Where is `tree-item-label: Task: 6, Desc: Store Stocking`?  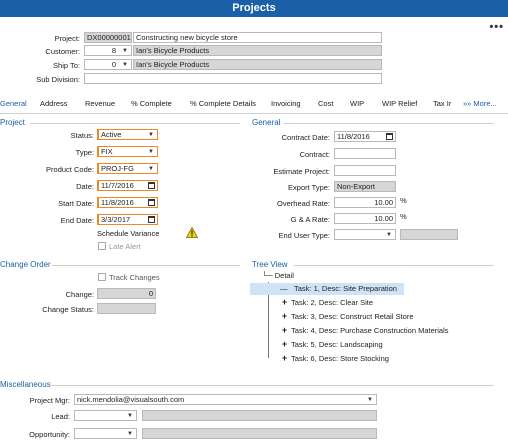 tree-item-label: Task: 6, Desc: Store Stocking is located at coordinates (339, 358).